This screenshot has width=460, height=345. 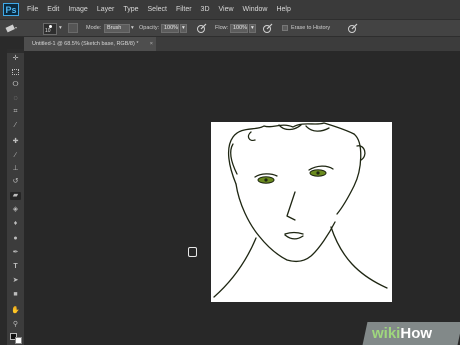 What do you see at coordinates (15, 210) in the screenshot?
I see `gradient-tool-icon: ◈` at bounding box center [15, 210].